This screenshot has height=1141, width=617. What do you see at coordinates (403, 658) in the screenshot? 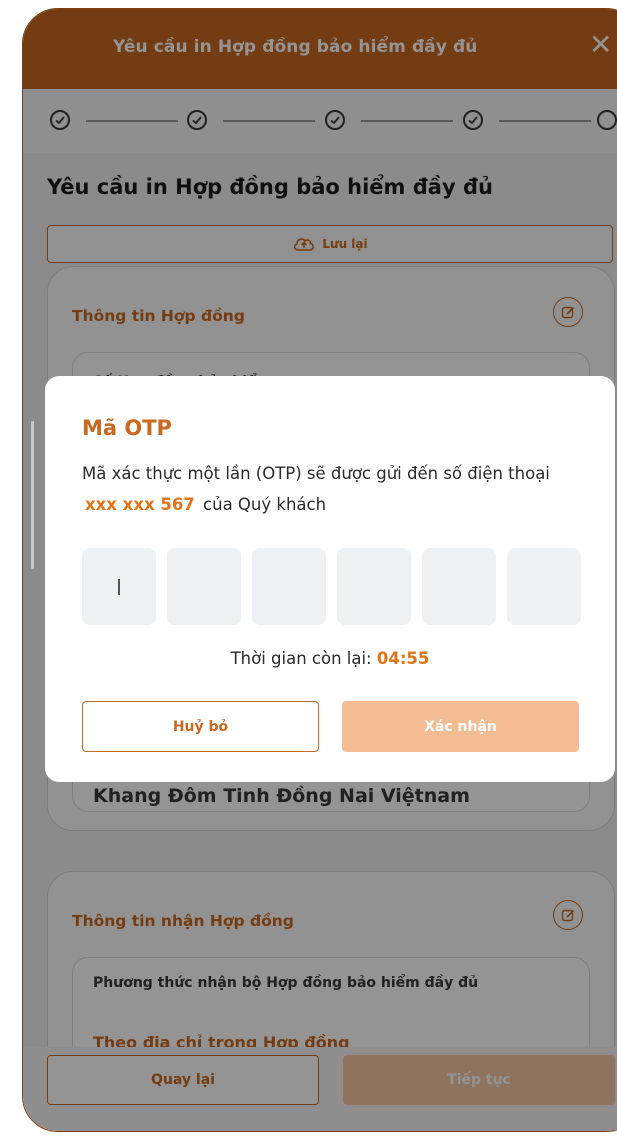
I see `countdown-value: 04:55` at bounding box center [403, 658].